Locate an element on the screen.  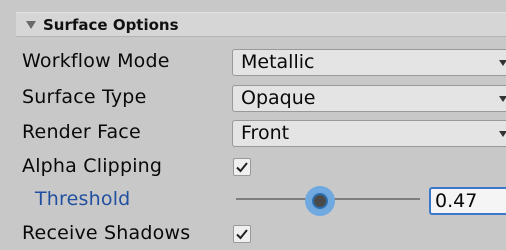
render-face-row: Render Face Front is located at coordinates (253, 133).